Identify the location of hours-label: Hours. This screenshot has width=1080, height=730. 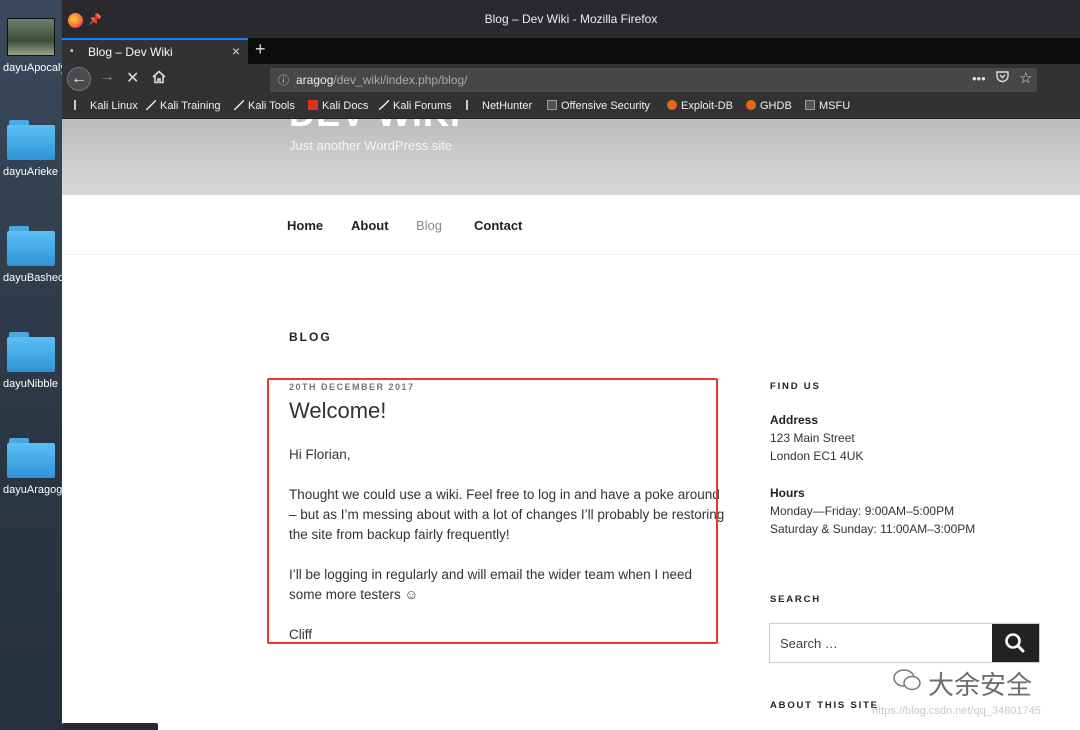
(787, 493).